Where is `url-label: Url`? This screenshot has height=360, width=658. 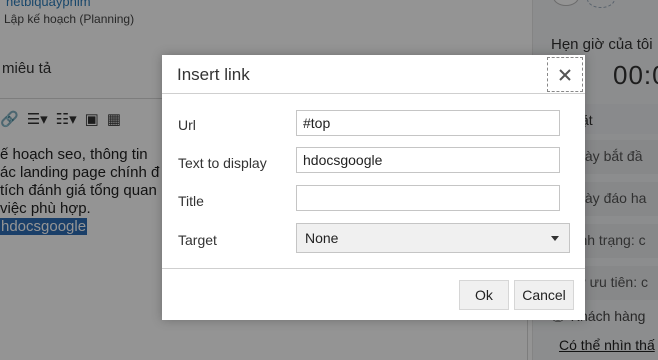
url-label: Url is located at coordinates (187, 125).